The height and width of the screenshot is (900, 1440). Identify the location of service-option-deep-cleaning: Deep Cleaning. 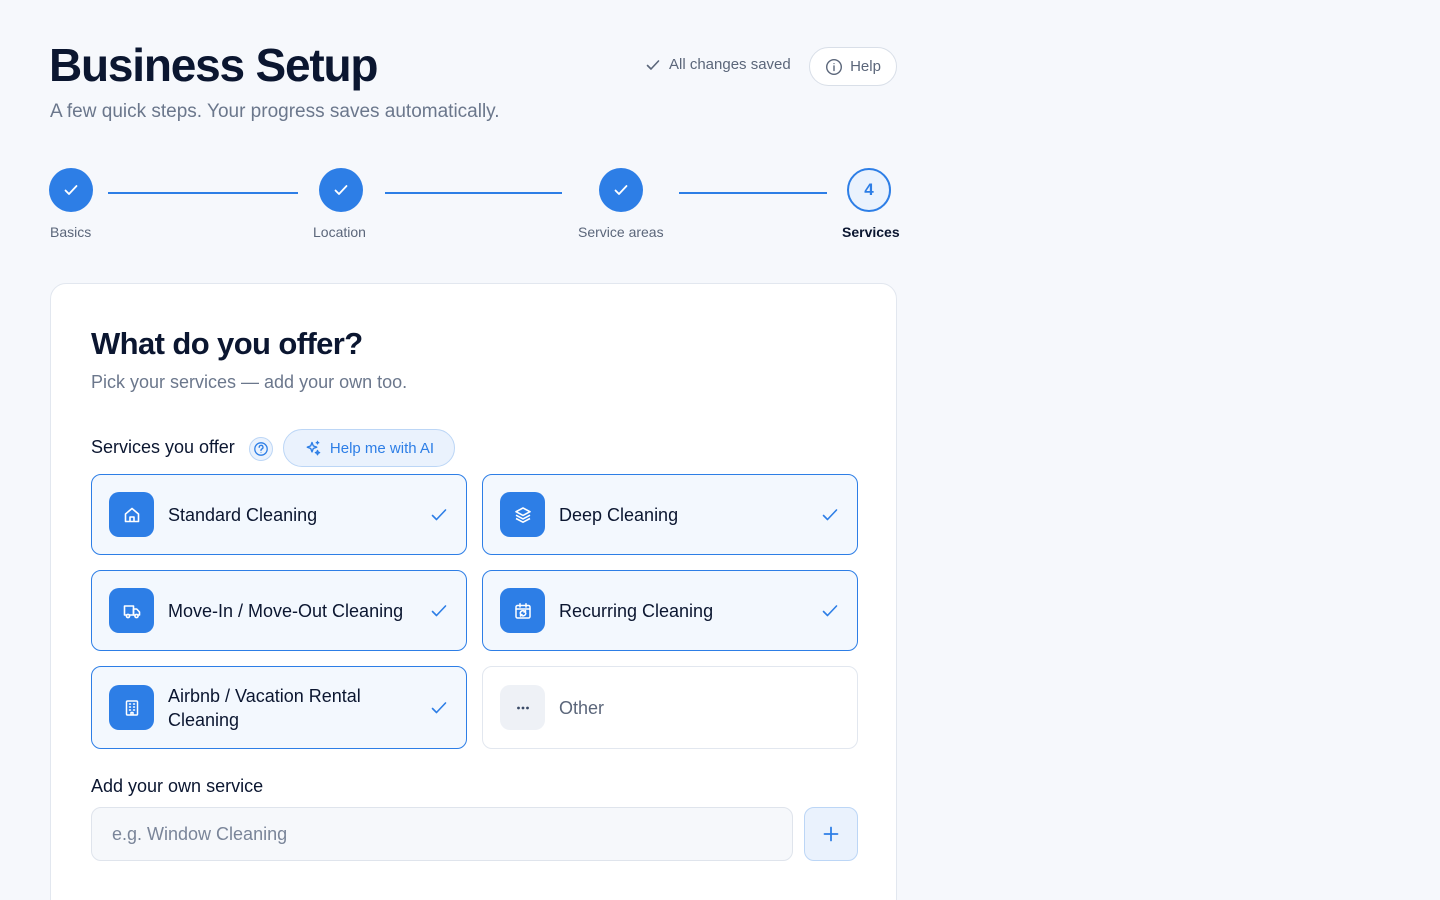
(670, 514).